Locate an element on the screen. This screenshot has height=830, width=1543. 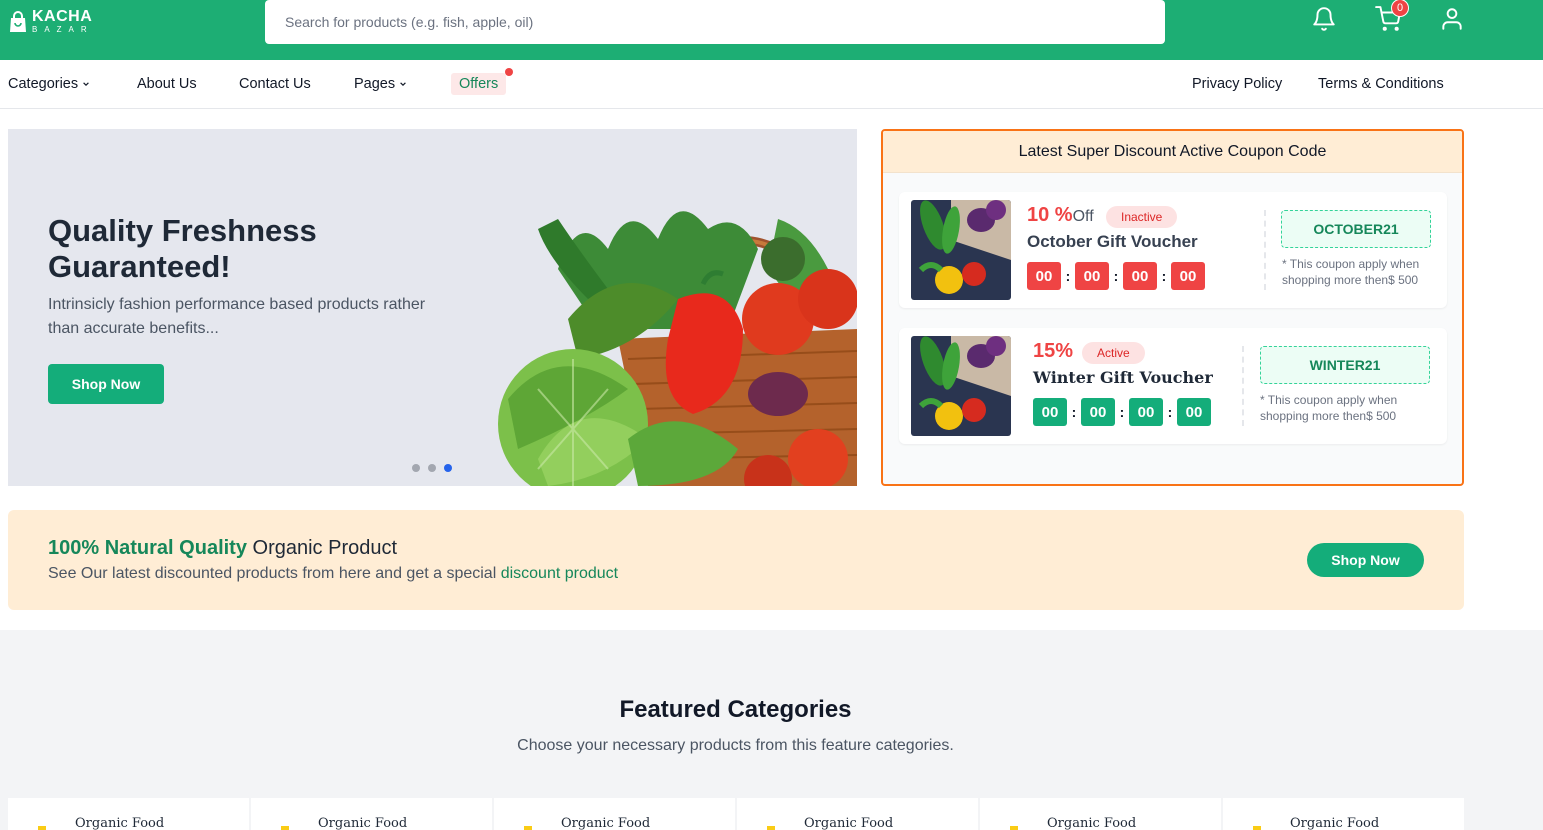
hero-title: Quality Freshness Guaranteed! is located at coordinates (182, 248).